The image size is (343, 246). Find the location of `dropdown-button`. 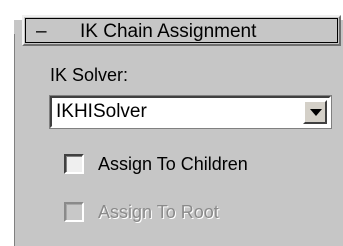

dropdown-button is located at coordinates (315, 112).